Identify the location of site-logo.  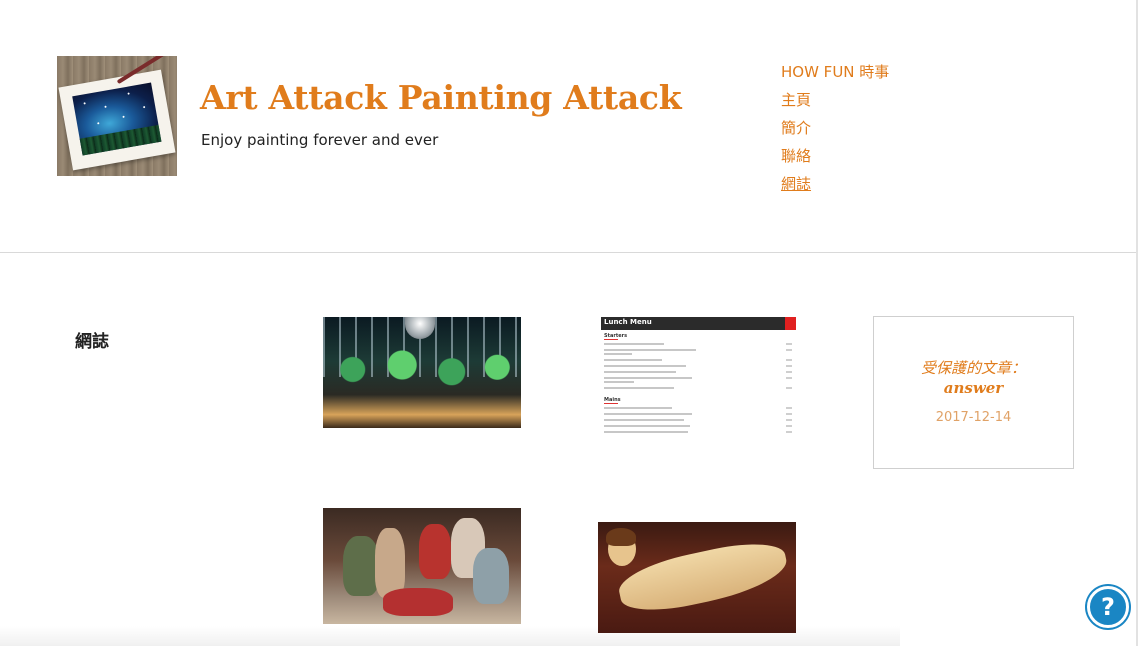
(117, 116).